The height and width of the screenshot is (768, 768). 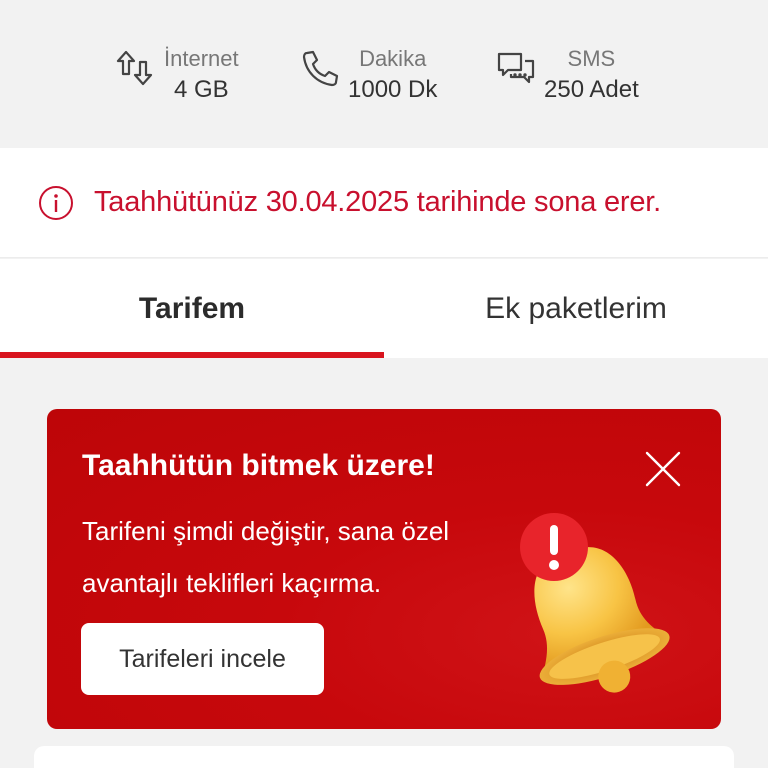 What do you see at coordinates (136, 68) in the screenshot?
I see `data-transfer-icon` at bounding box center [136, 68].